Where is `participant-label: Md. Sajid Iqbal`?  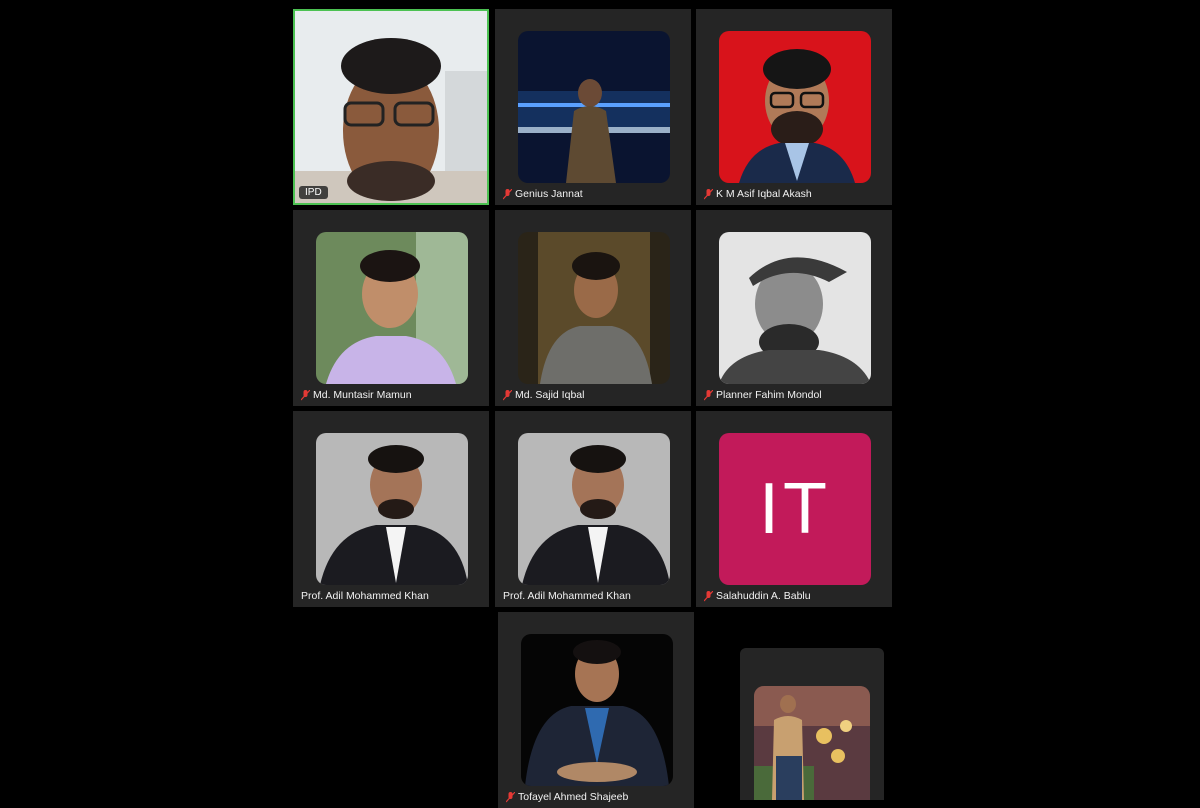
participant-label: Md. Sajid Iqbal is located at coordinates (543, 395).